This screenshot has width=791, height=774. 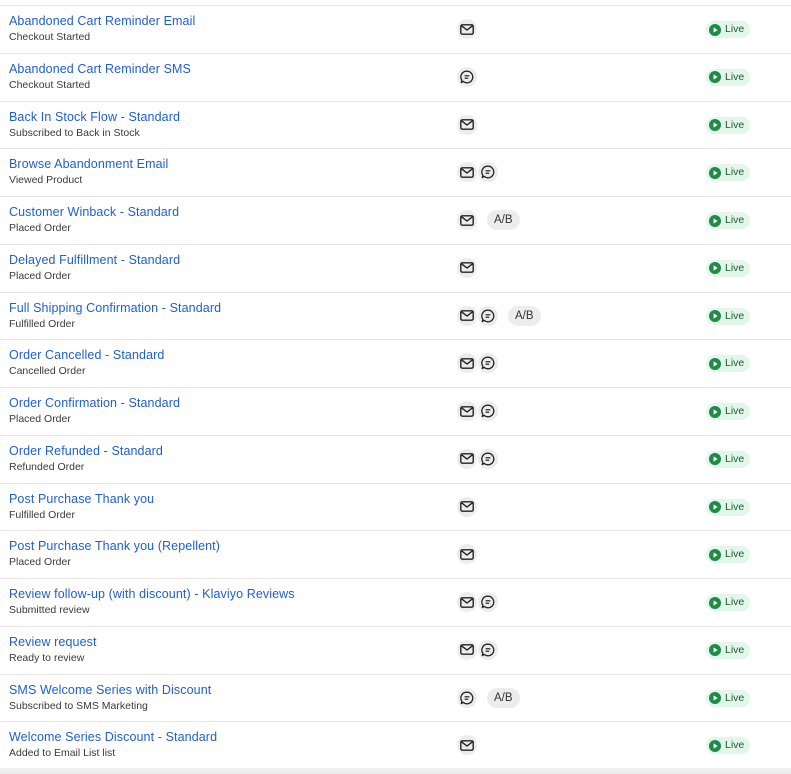 What do you see at coordinates (86, 451) in the screenshot?
I see `flow-name-link: Order Refunded - Standard` at bounding box center [86, 451].